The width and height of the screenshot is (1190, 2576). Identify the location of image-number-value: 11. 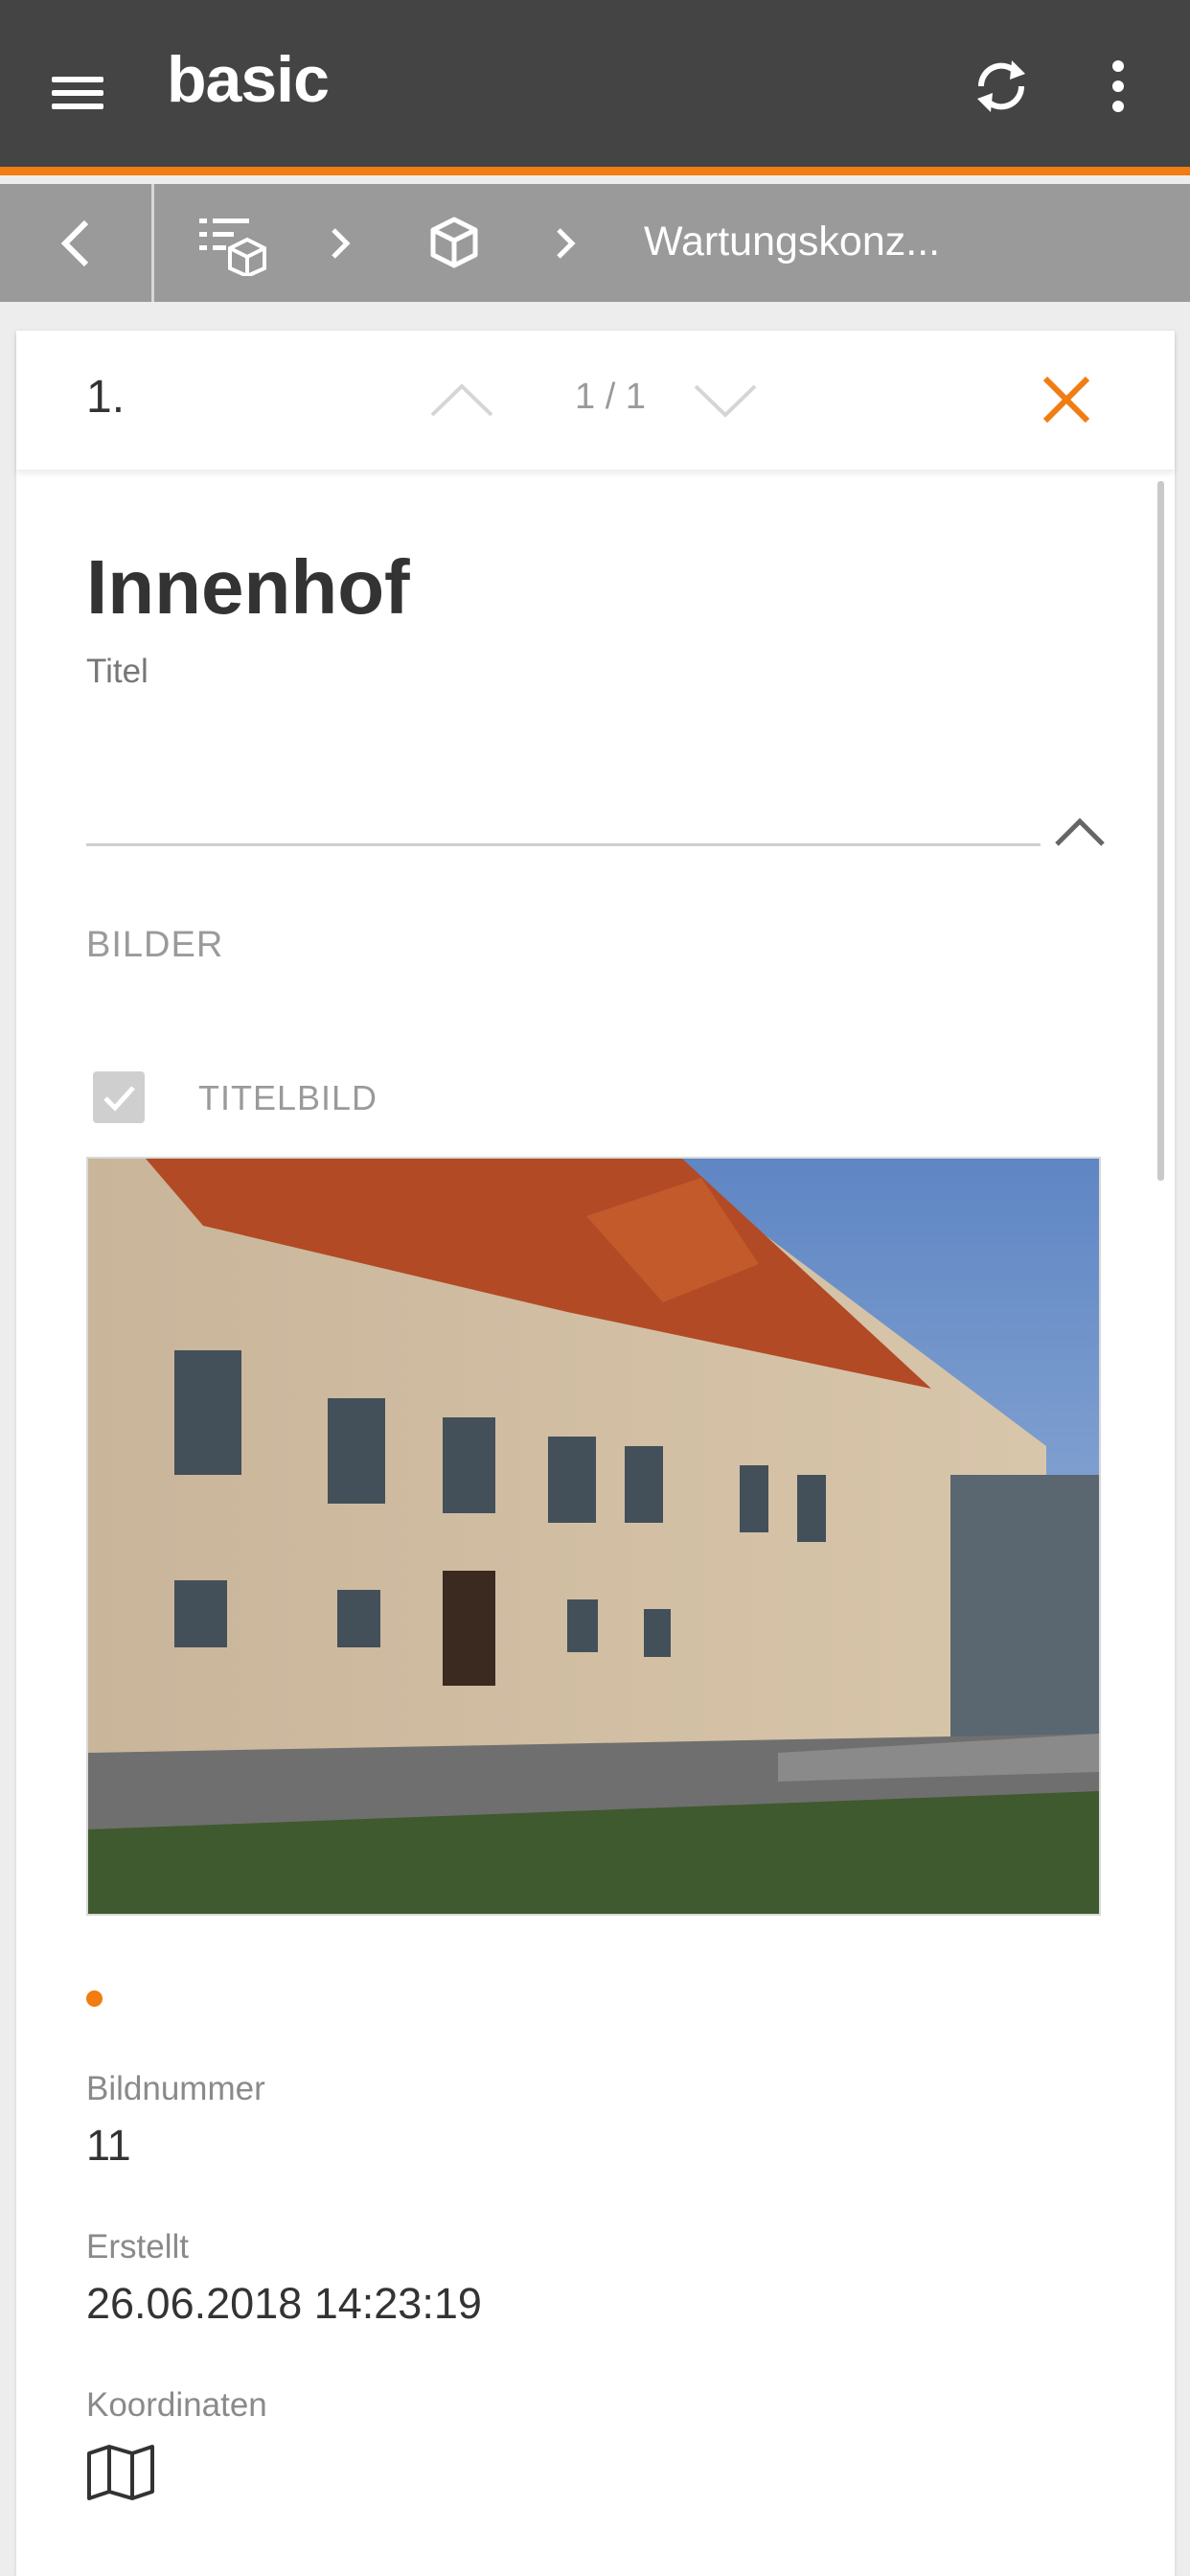
(109, 2145).